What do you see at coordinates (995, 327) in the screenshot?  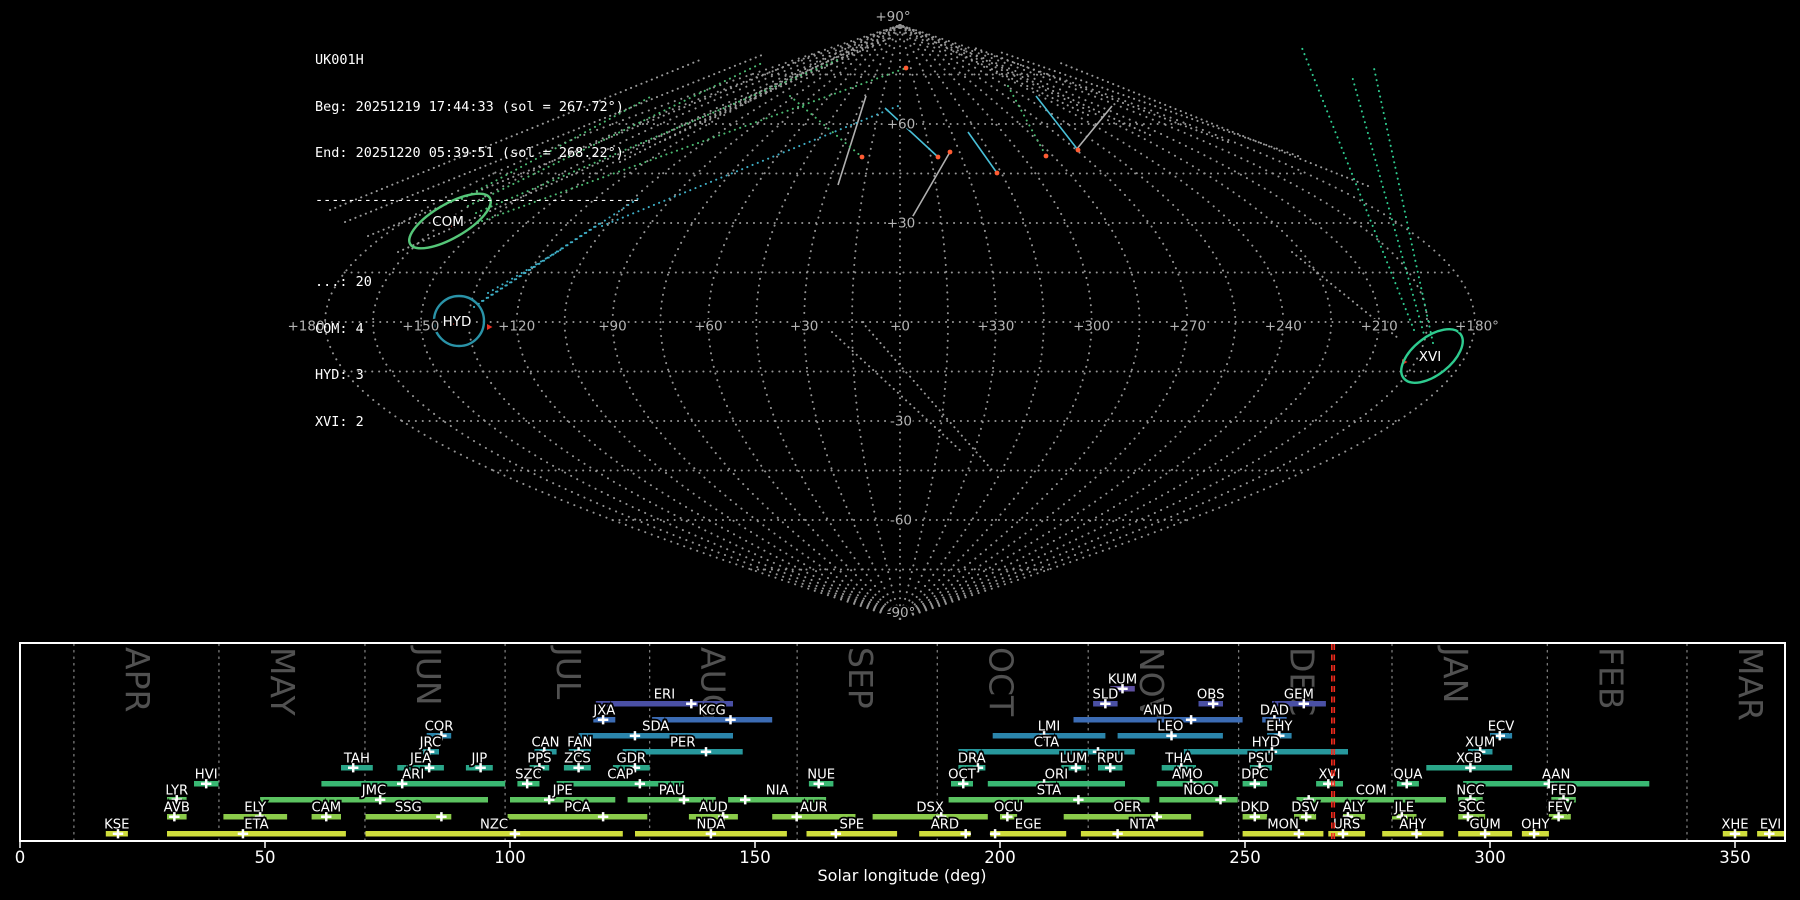 I see `lon-label: +330` at bounding box center [995, 327].